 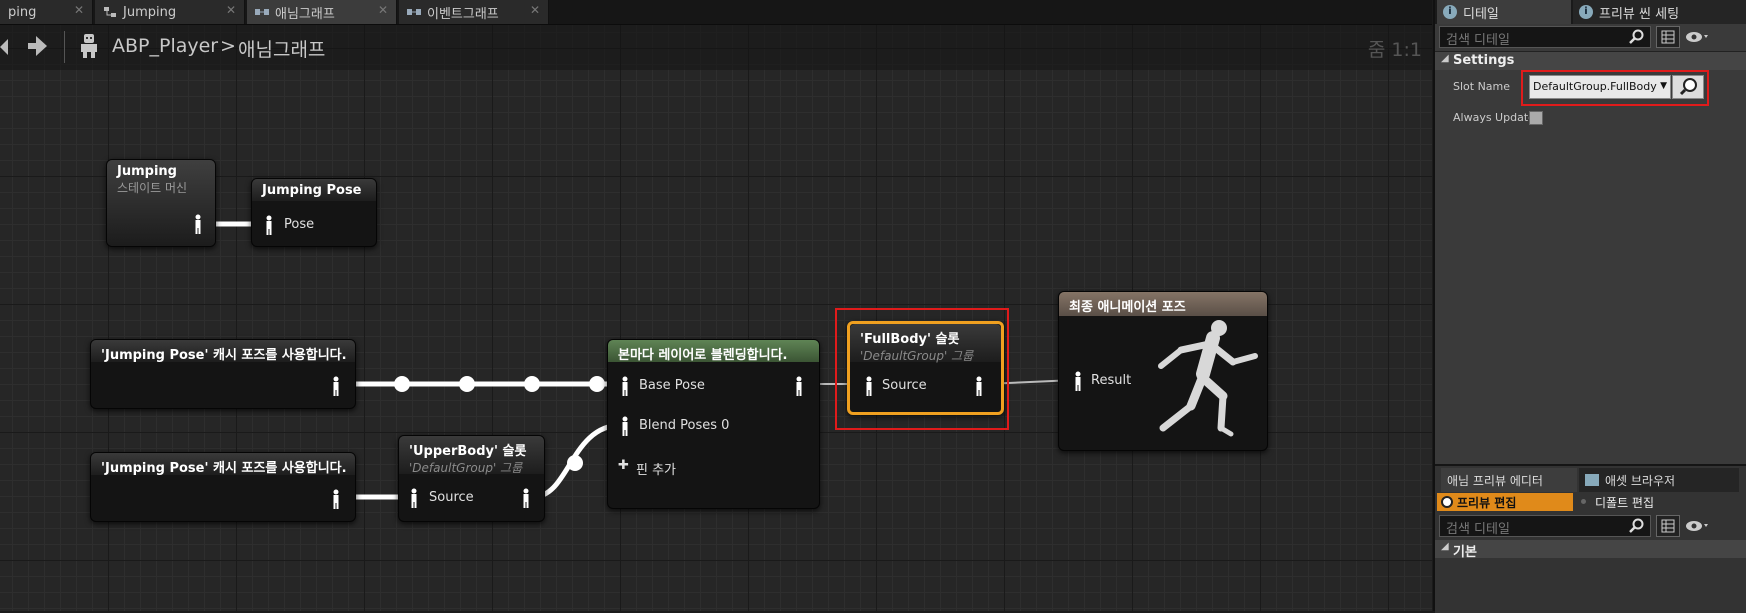 I want to click on tab-jumping: Jumping ✕, so click(x=170, y=12).